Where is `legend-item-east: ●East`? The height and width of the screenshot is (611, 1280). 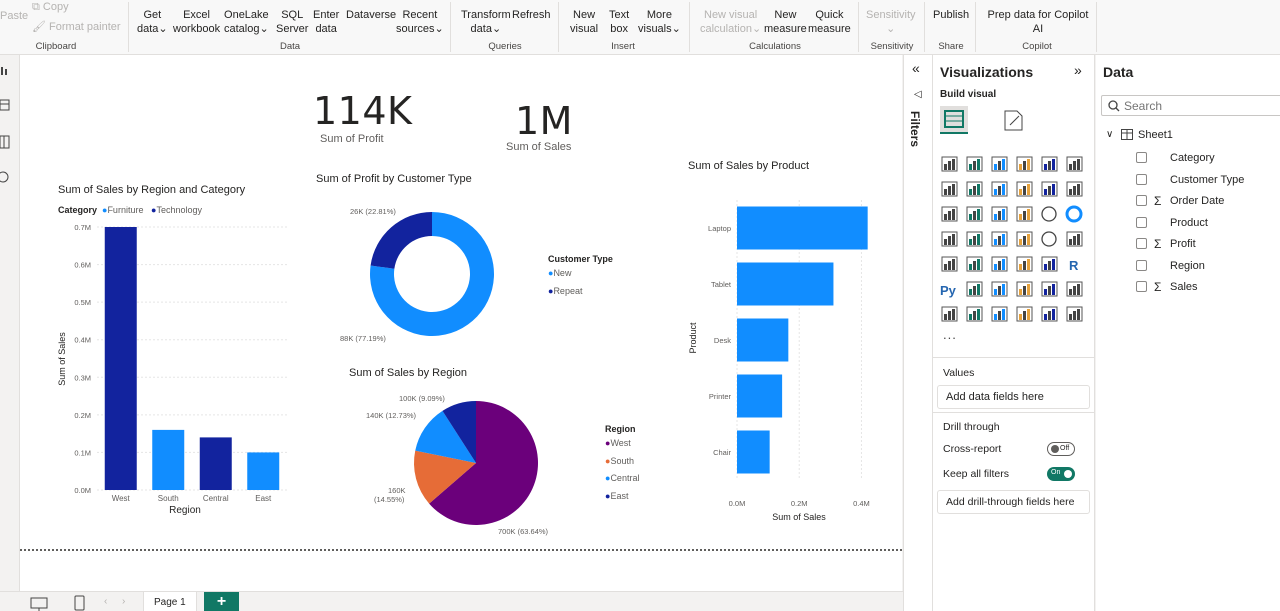 legend-item-east: ●East is located at coordinates (616, 496).